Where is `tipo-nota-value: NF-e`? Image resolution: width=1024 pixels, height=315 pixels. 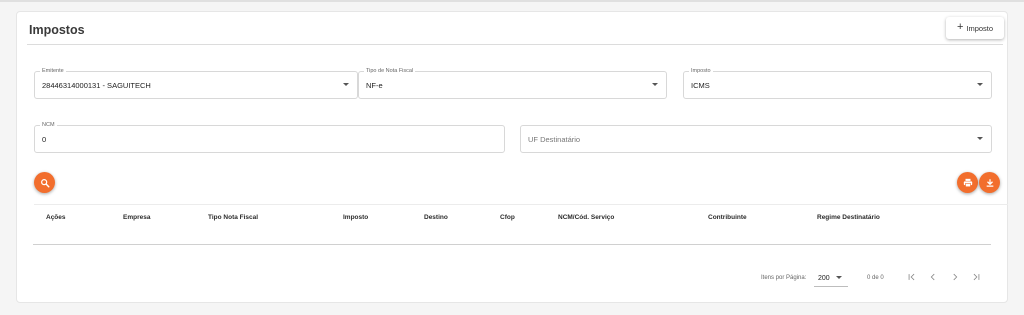
tipo-nota-value: NF-e is located at coordinates (374, 85).